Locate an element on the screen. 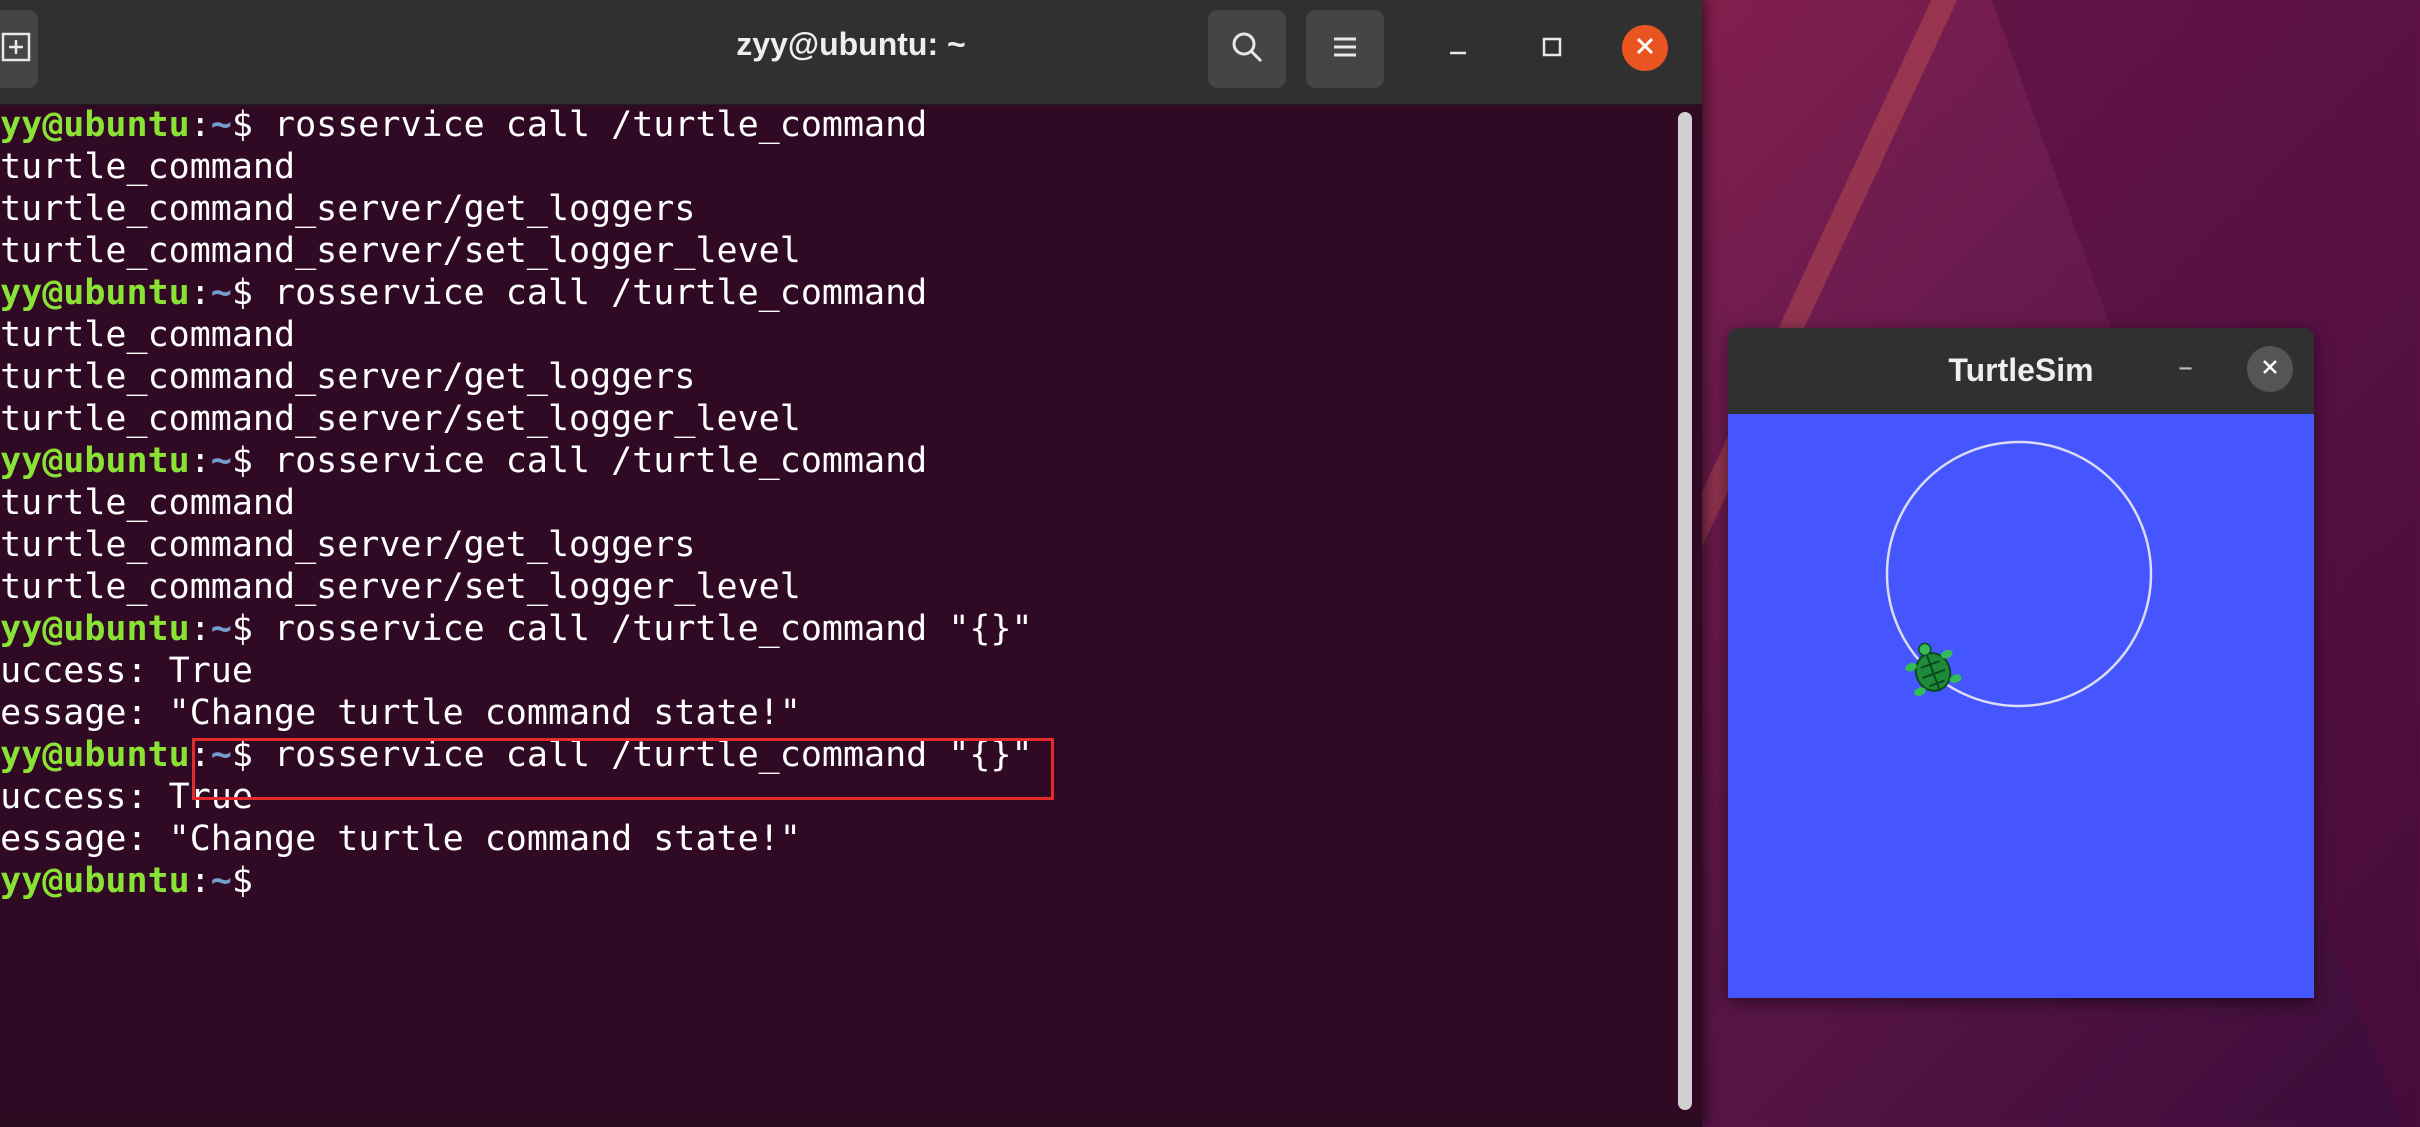  turtlesim-window: TurtleSim – is located at coordinates (2021, 663).